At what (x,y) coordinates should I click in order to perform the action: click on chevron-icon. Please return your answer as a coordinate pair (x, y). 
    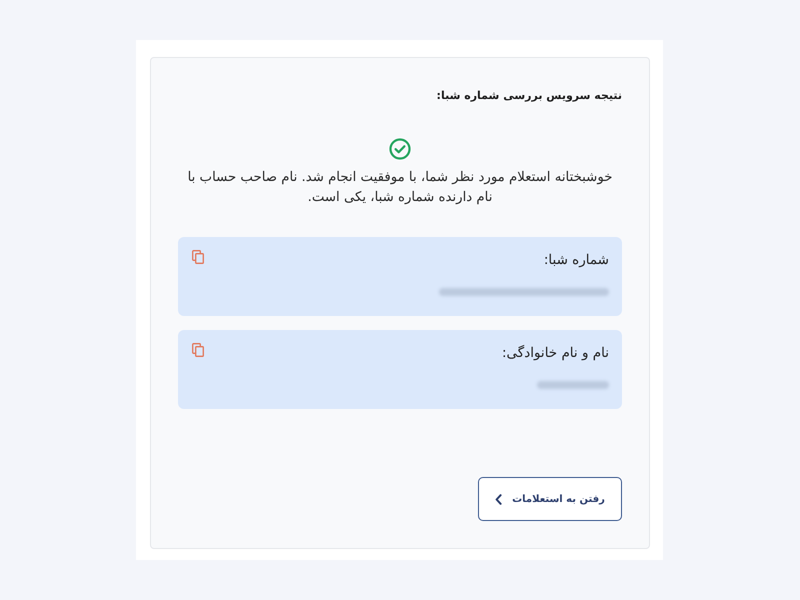
    Looking at the image, I should click on (498, 499).